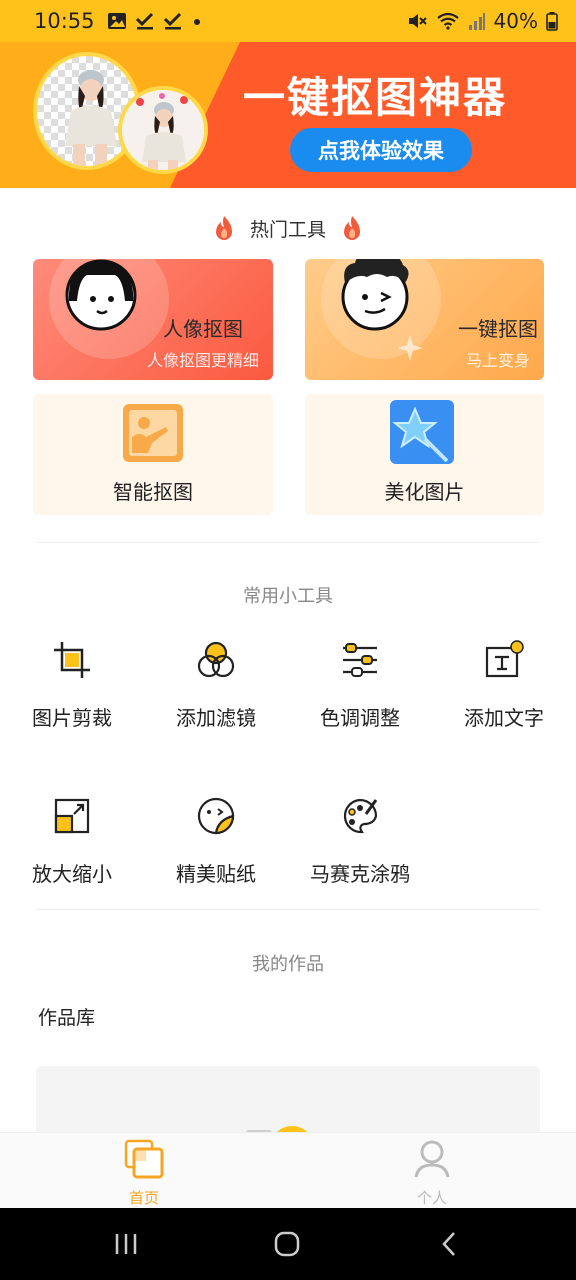 The image size is (576, 1280). What do you see at coordinates (202, 360) in the screenshot?
I see `portrait-cutout-subtitle: 人像抠图更精细` at bounding box center [202, 360].